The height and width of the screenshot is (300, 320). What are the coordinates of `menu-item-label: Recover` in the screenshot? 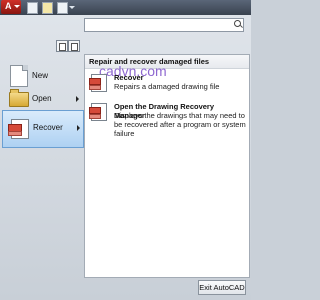 It's located at (48, 127).